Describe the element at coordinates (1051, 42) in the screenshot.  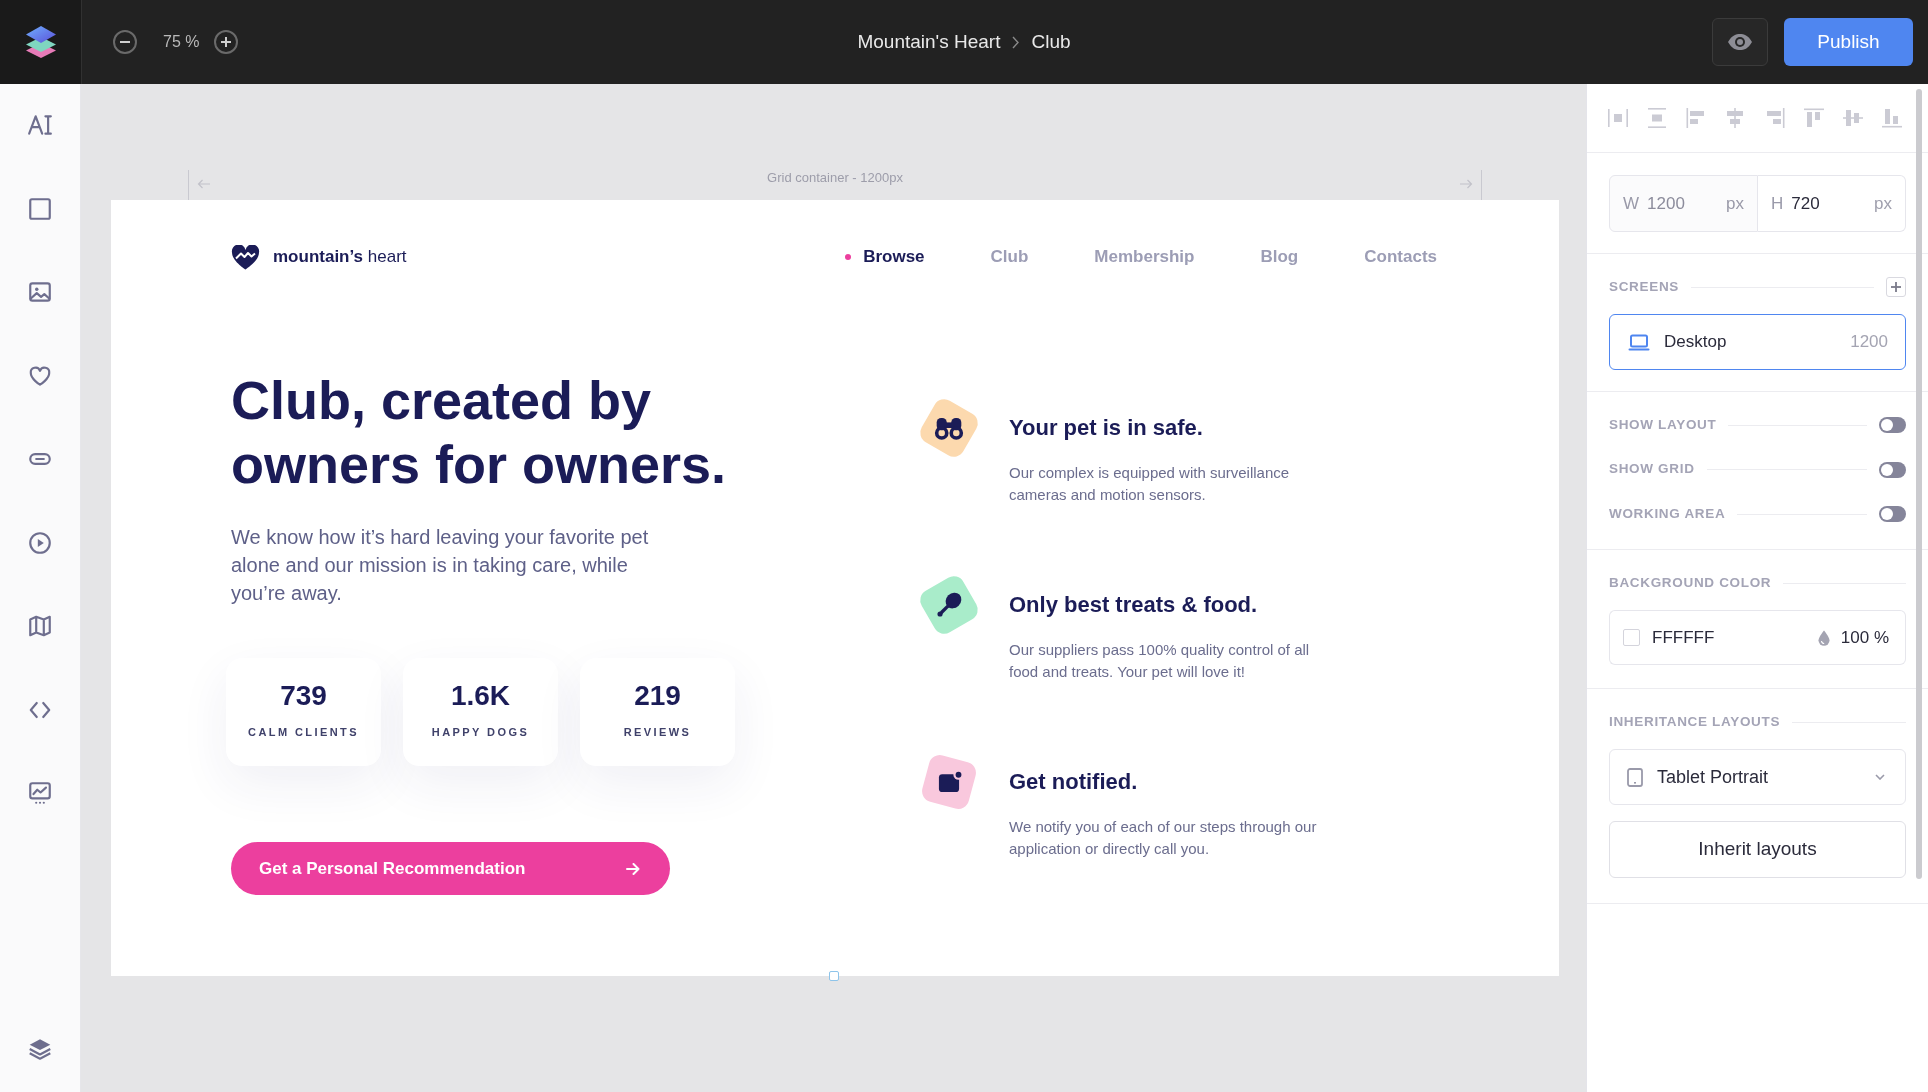
I see `breadcrumb-link: Club` at that location.